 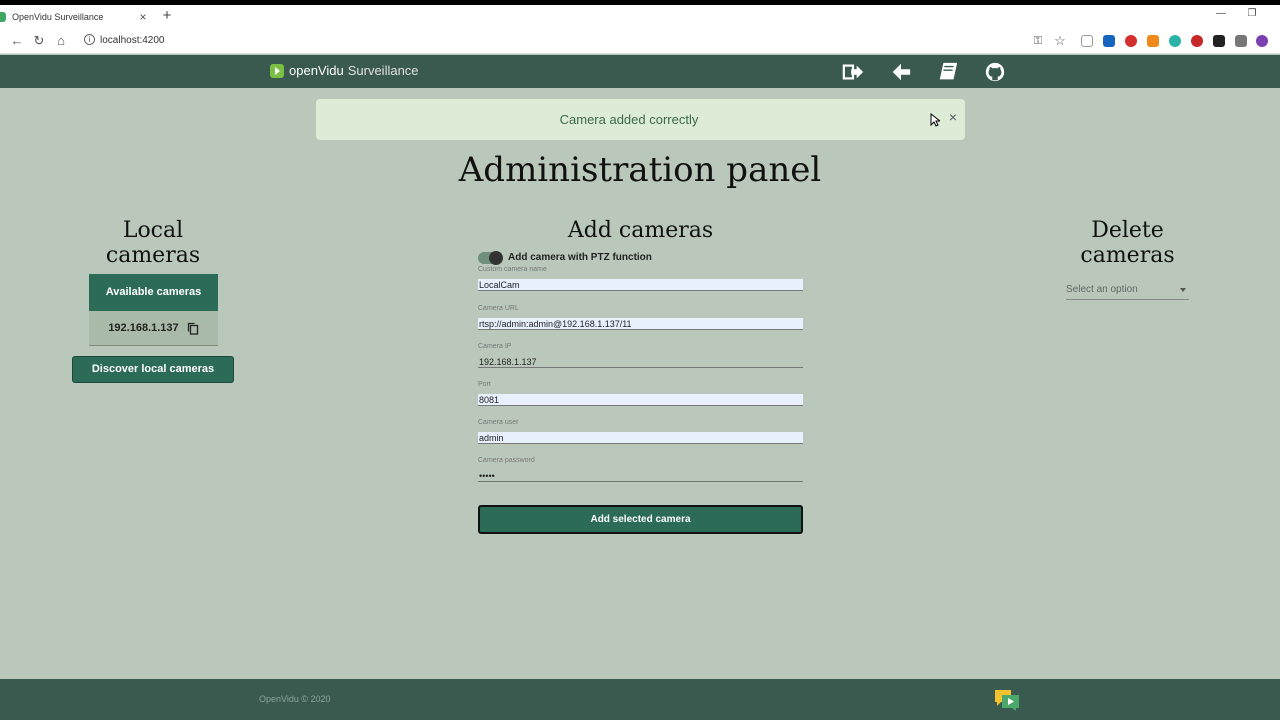 What do you see at coordinates (580, 257) in the screenshot?
I see `ptz-toggle-label: Add camera with PTZ function` at bounding box center [580, 257].